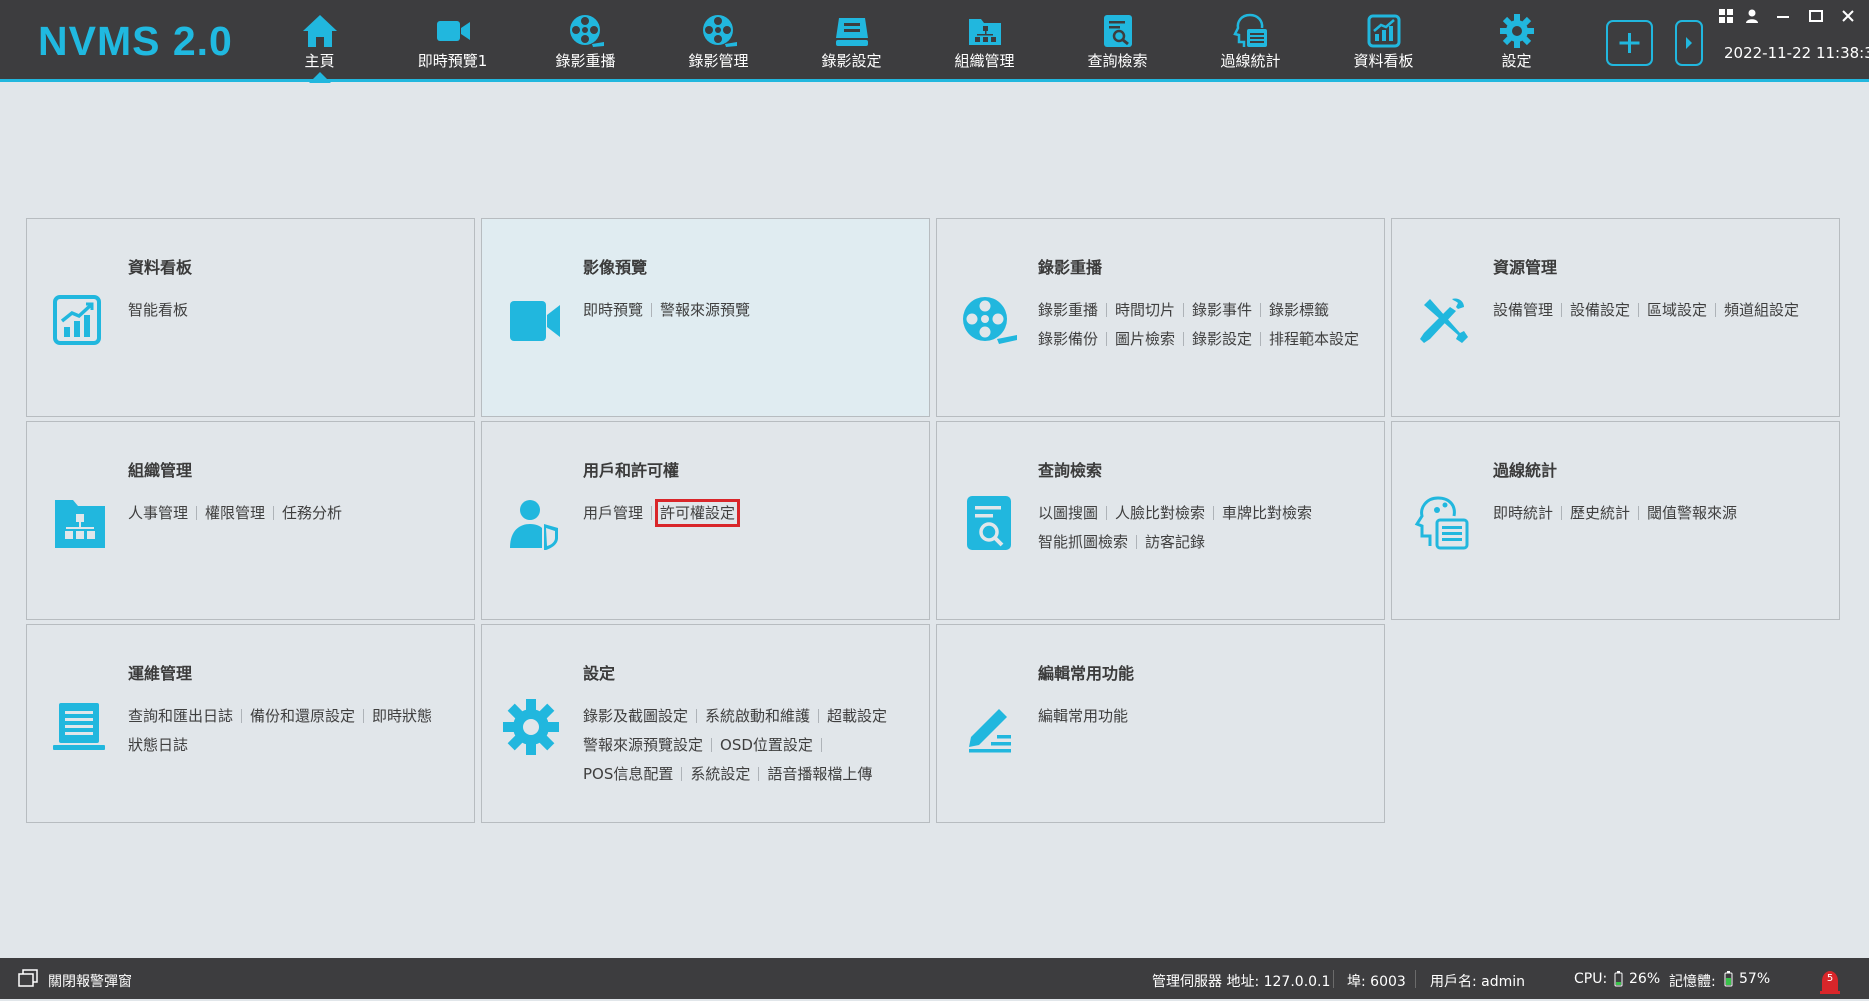 This screenshot has width=1869, height=1001. What do you see at coordinates (1222, 339) in the screenshot?
I see `link-recording-settings: 錄影設定` at bounding box center [1222, 339].